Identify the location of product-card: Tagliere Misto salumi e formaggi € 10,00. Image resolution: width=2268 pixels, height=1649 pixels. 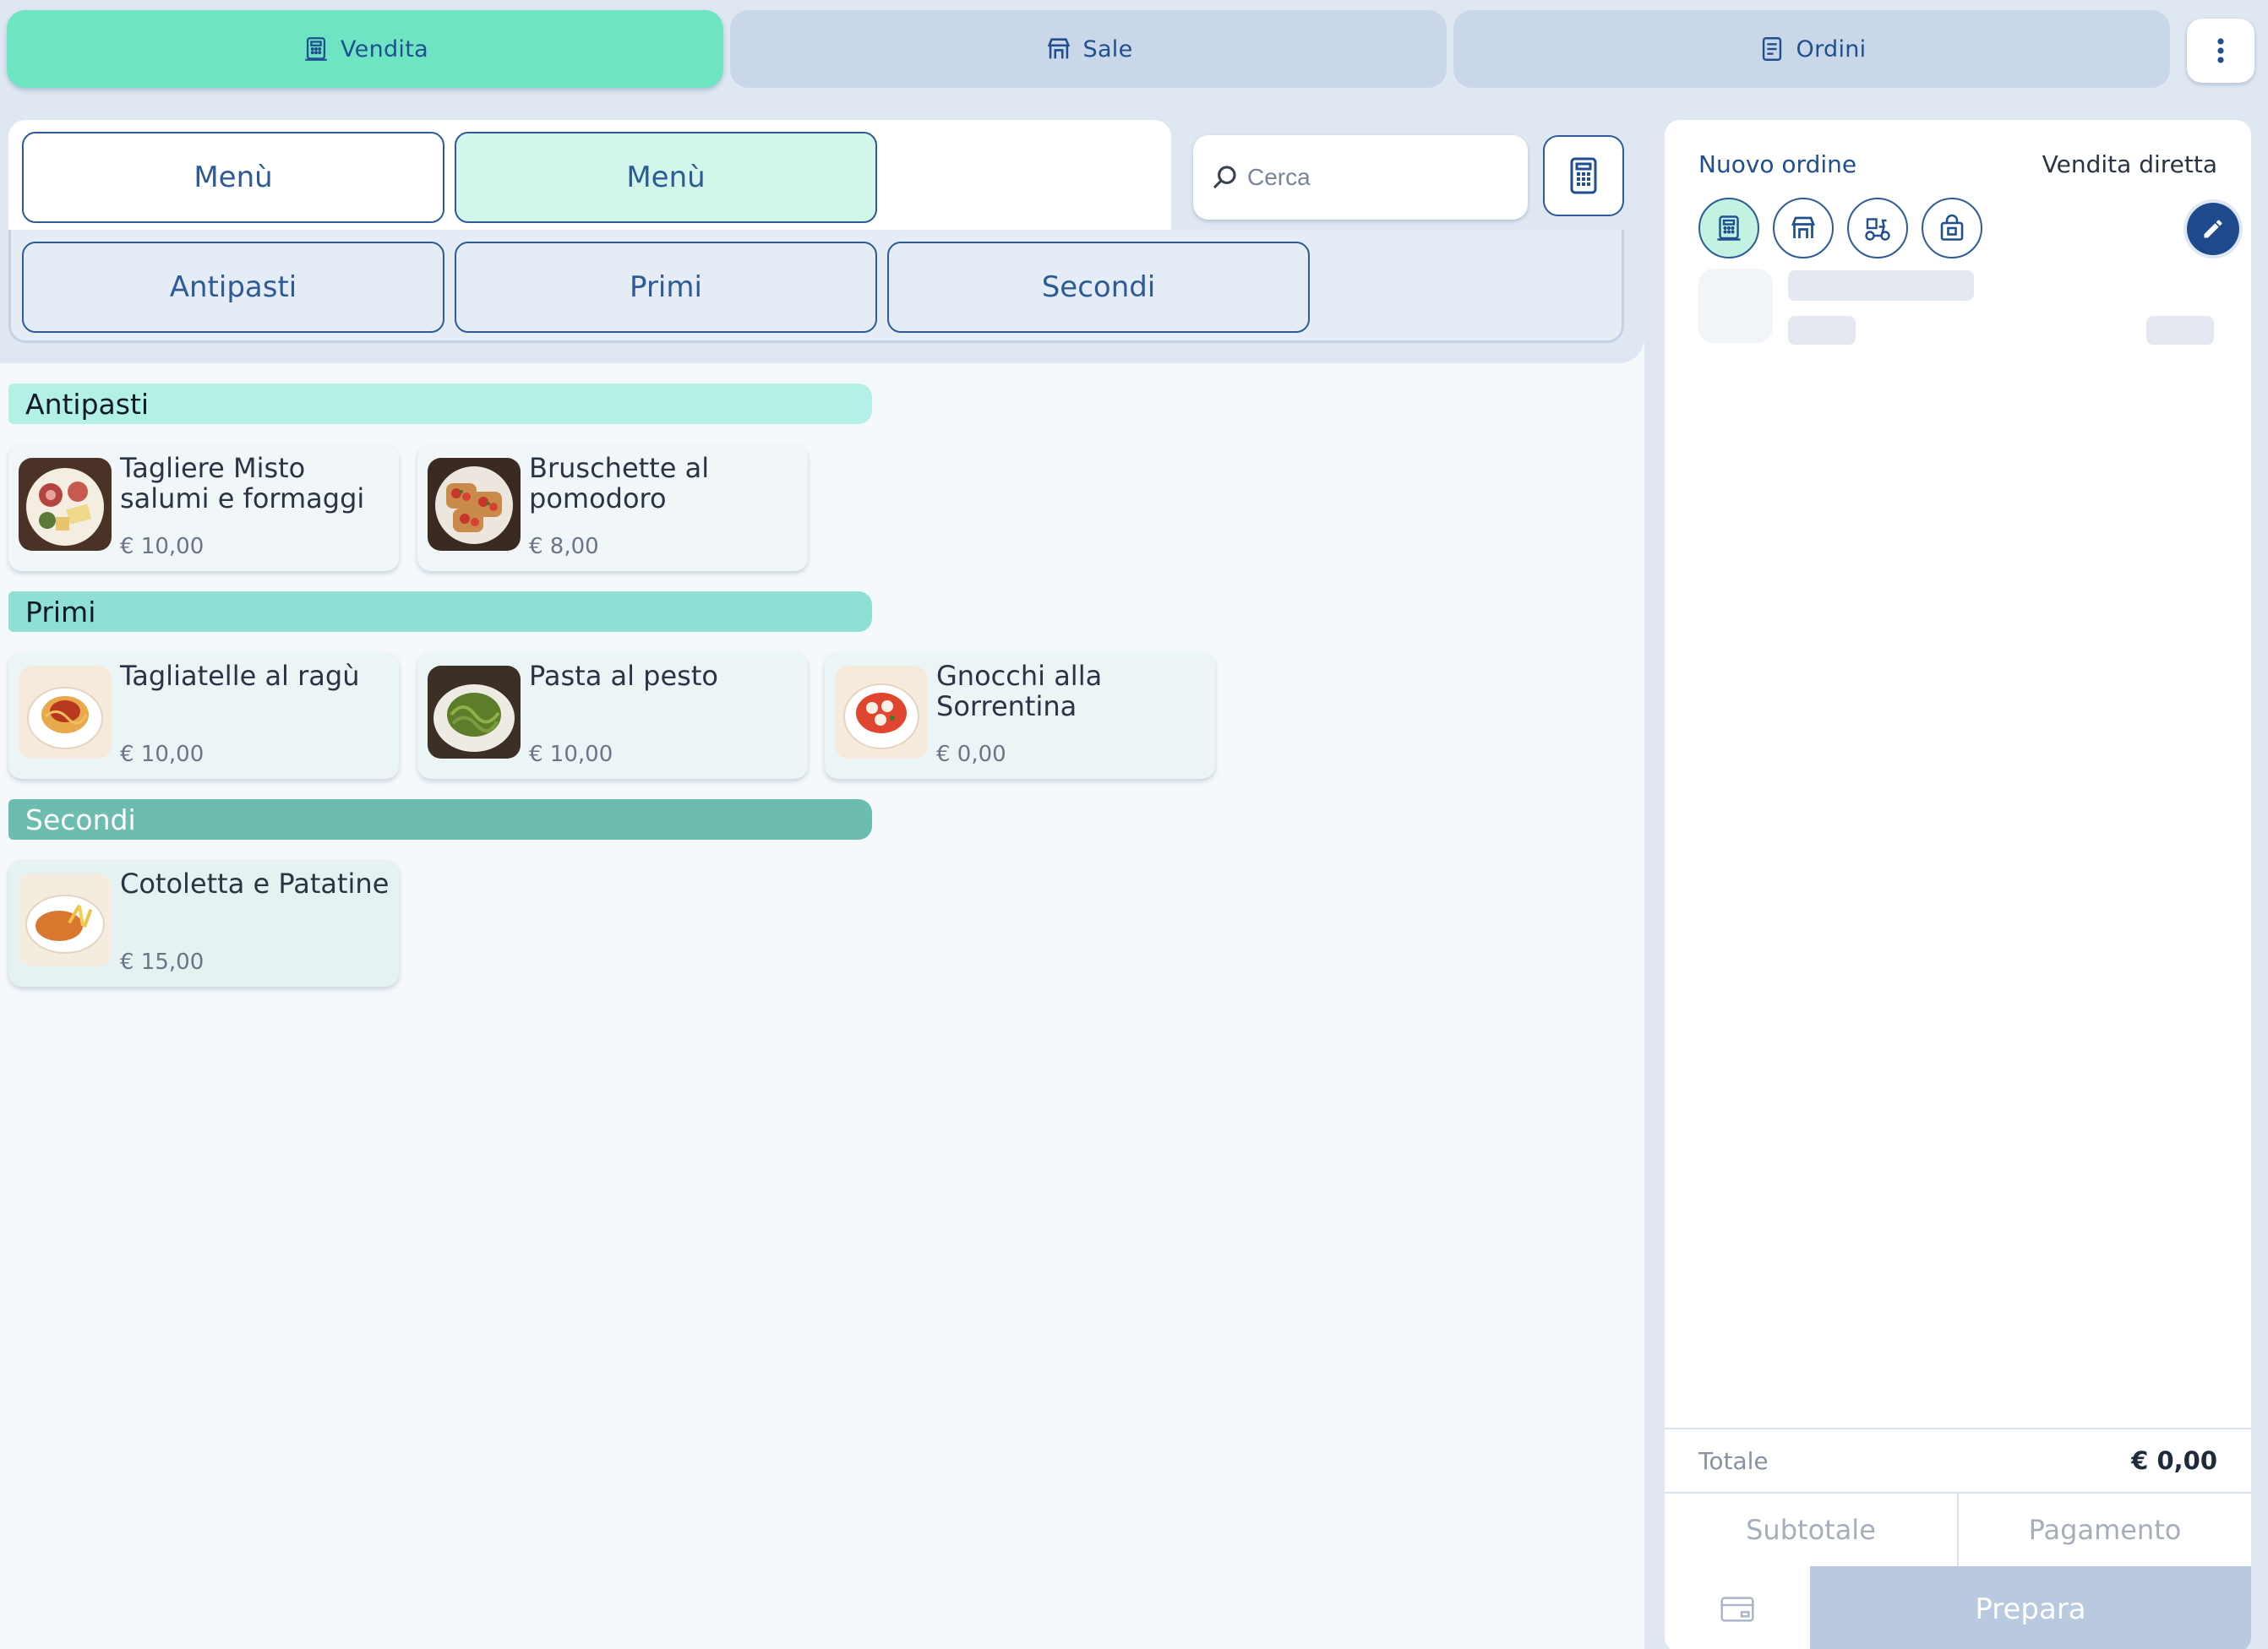
(203, 507).